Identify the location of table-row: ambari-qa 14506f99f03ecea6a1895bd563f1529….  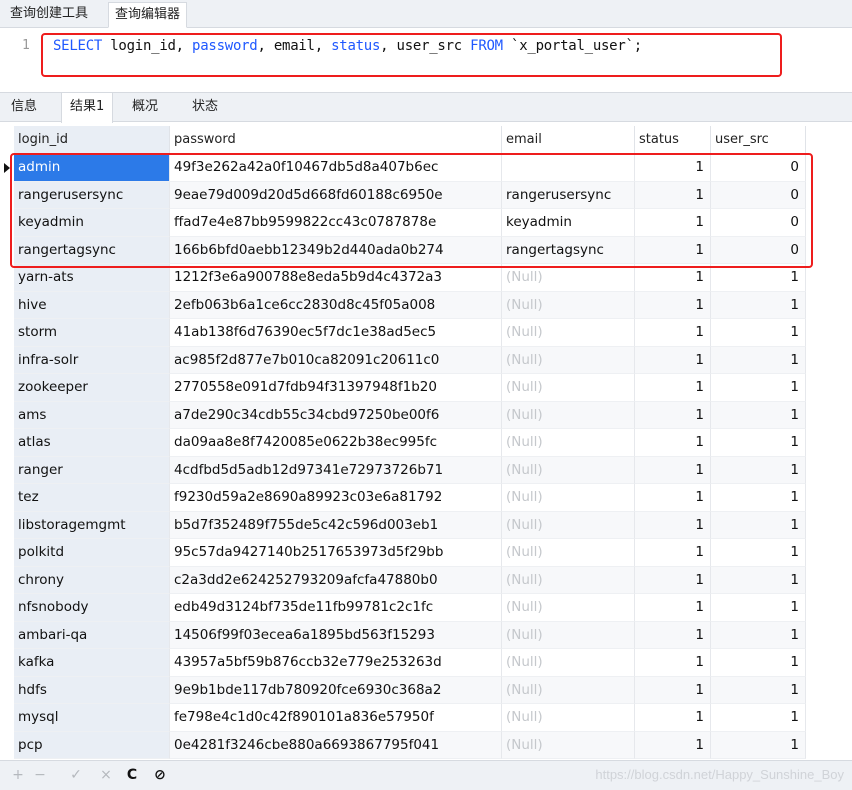
(403, 635).